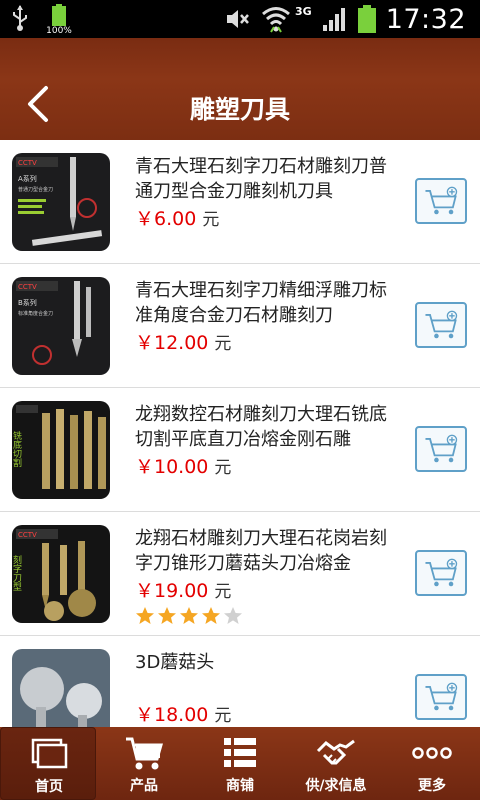 This screenshot has height=800, width=480. Describe the element at coordinates (172, 715) in the screenshot. I see `price-value: ￥18.00` at that location.